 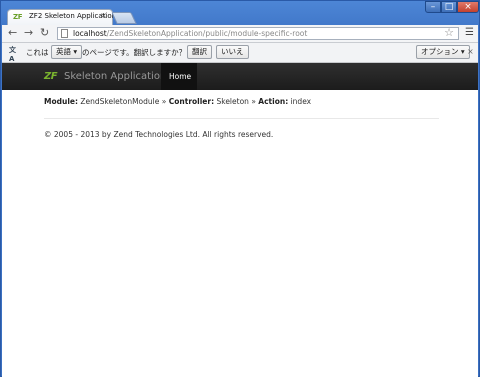 I want to click on close-window-button: ×, so click(x=468, y=7).